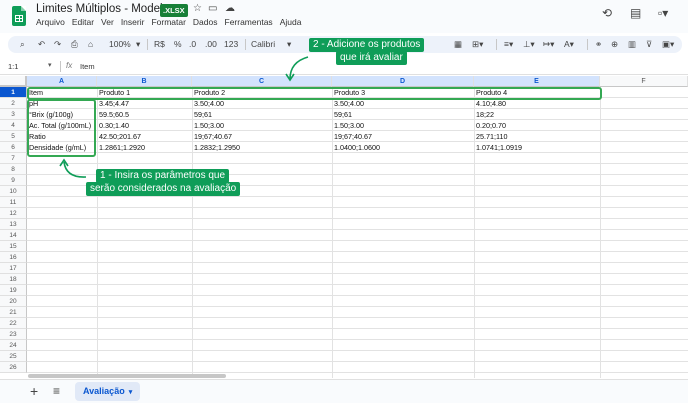  Describe the element at coordinates (127, 376) in the screenshot. I see `horizontal-scrollbar` at that location.